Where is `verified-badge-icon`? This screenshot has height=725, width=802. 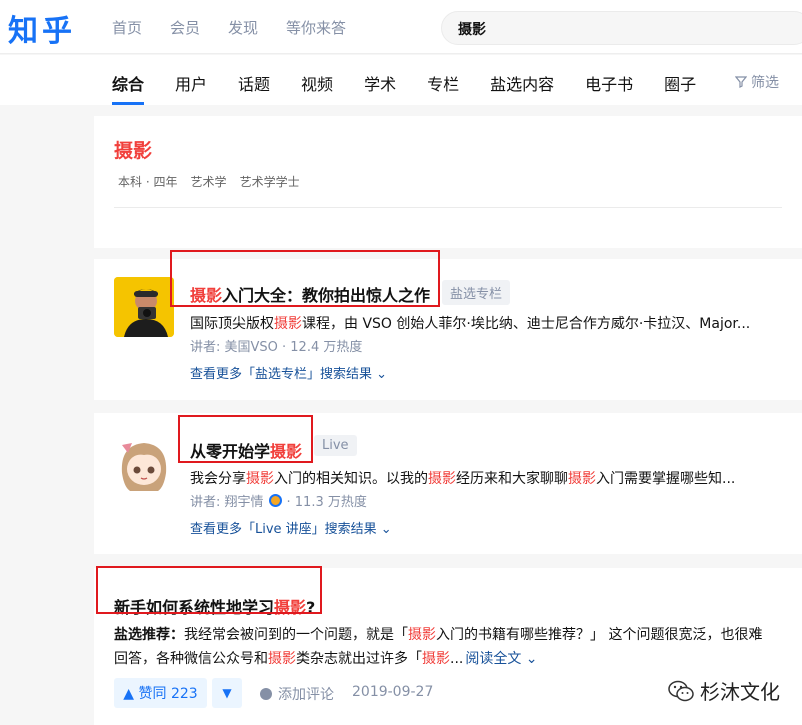 verified-badge-icon is located at coordinates (275, 500).